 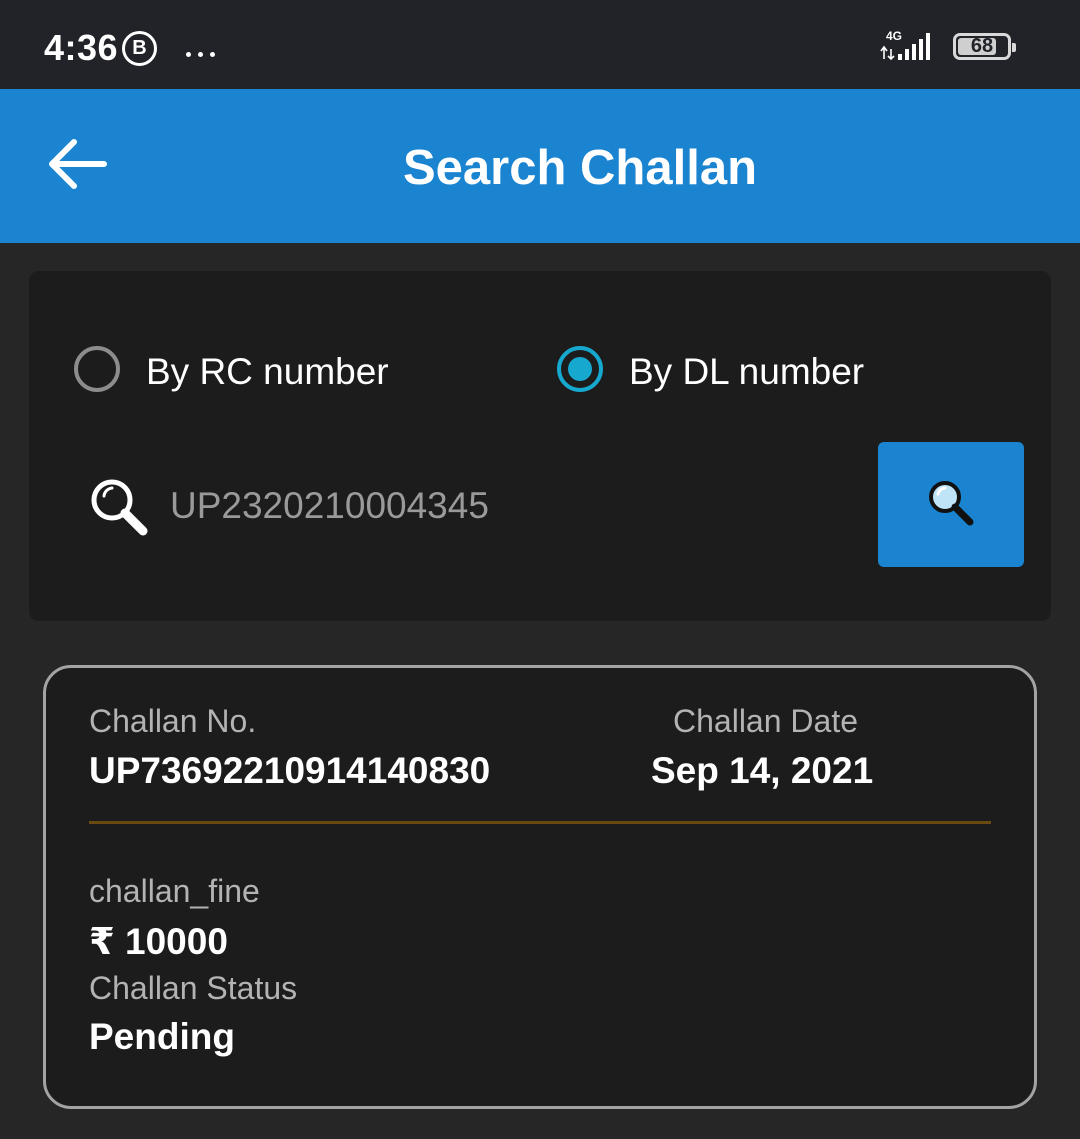 I want to click on magnifier-icon, so click(x=951, y=503).